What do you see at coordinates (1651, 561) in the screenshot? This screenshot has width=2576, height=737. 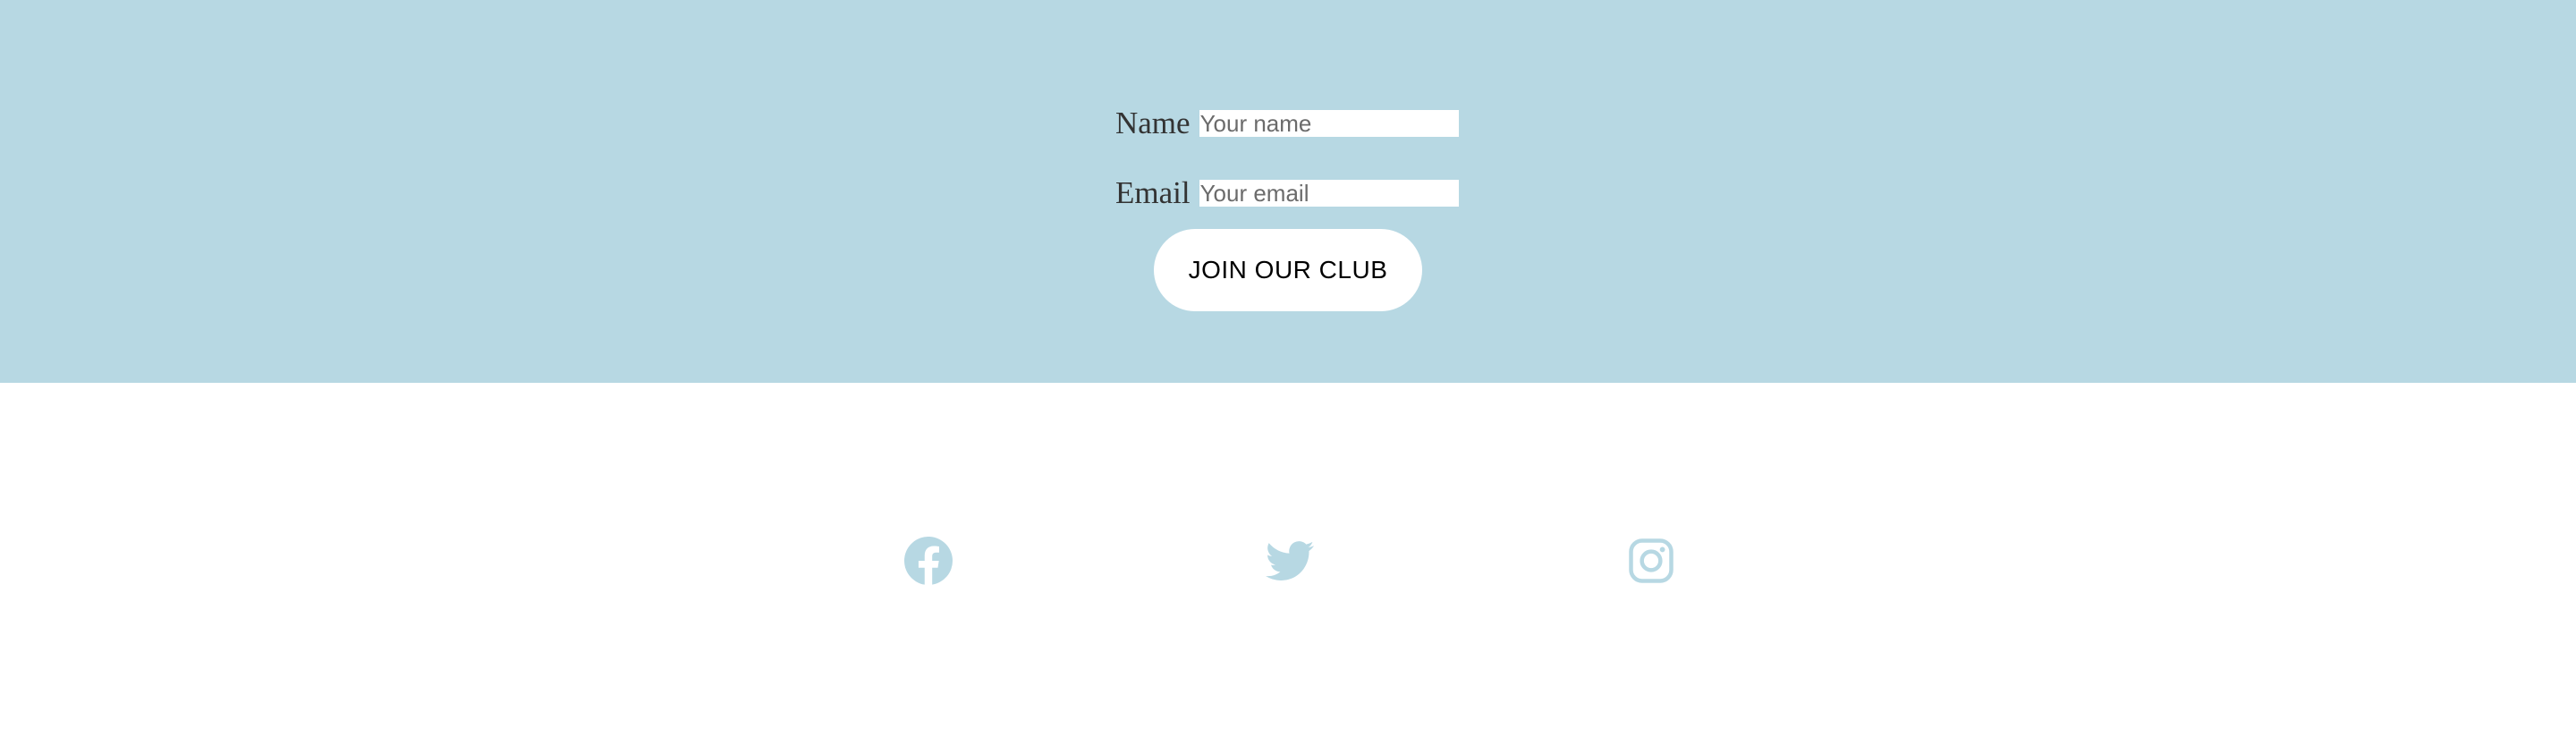 I see `instagram-icon` at bounding box center [1651, 561].